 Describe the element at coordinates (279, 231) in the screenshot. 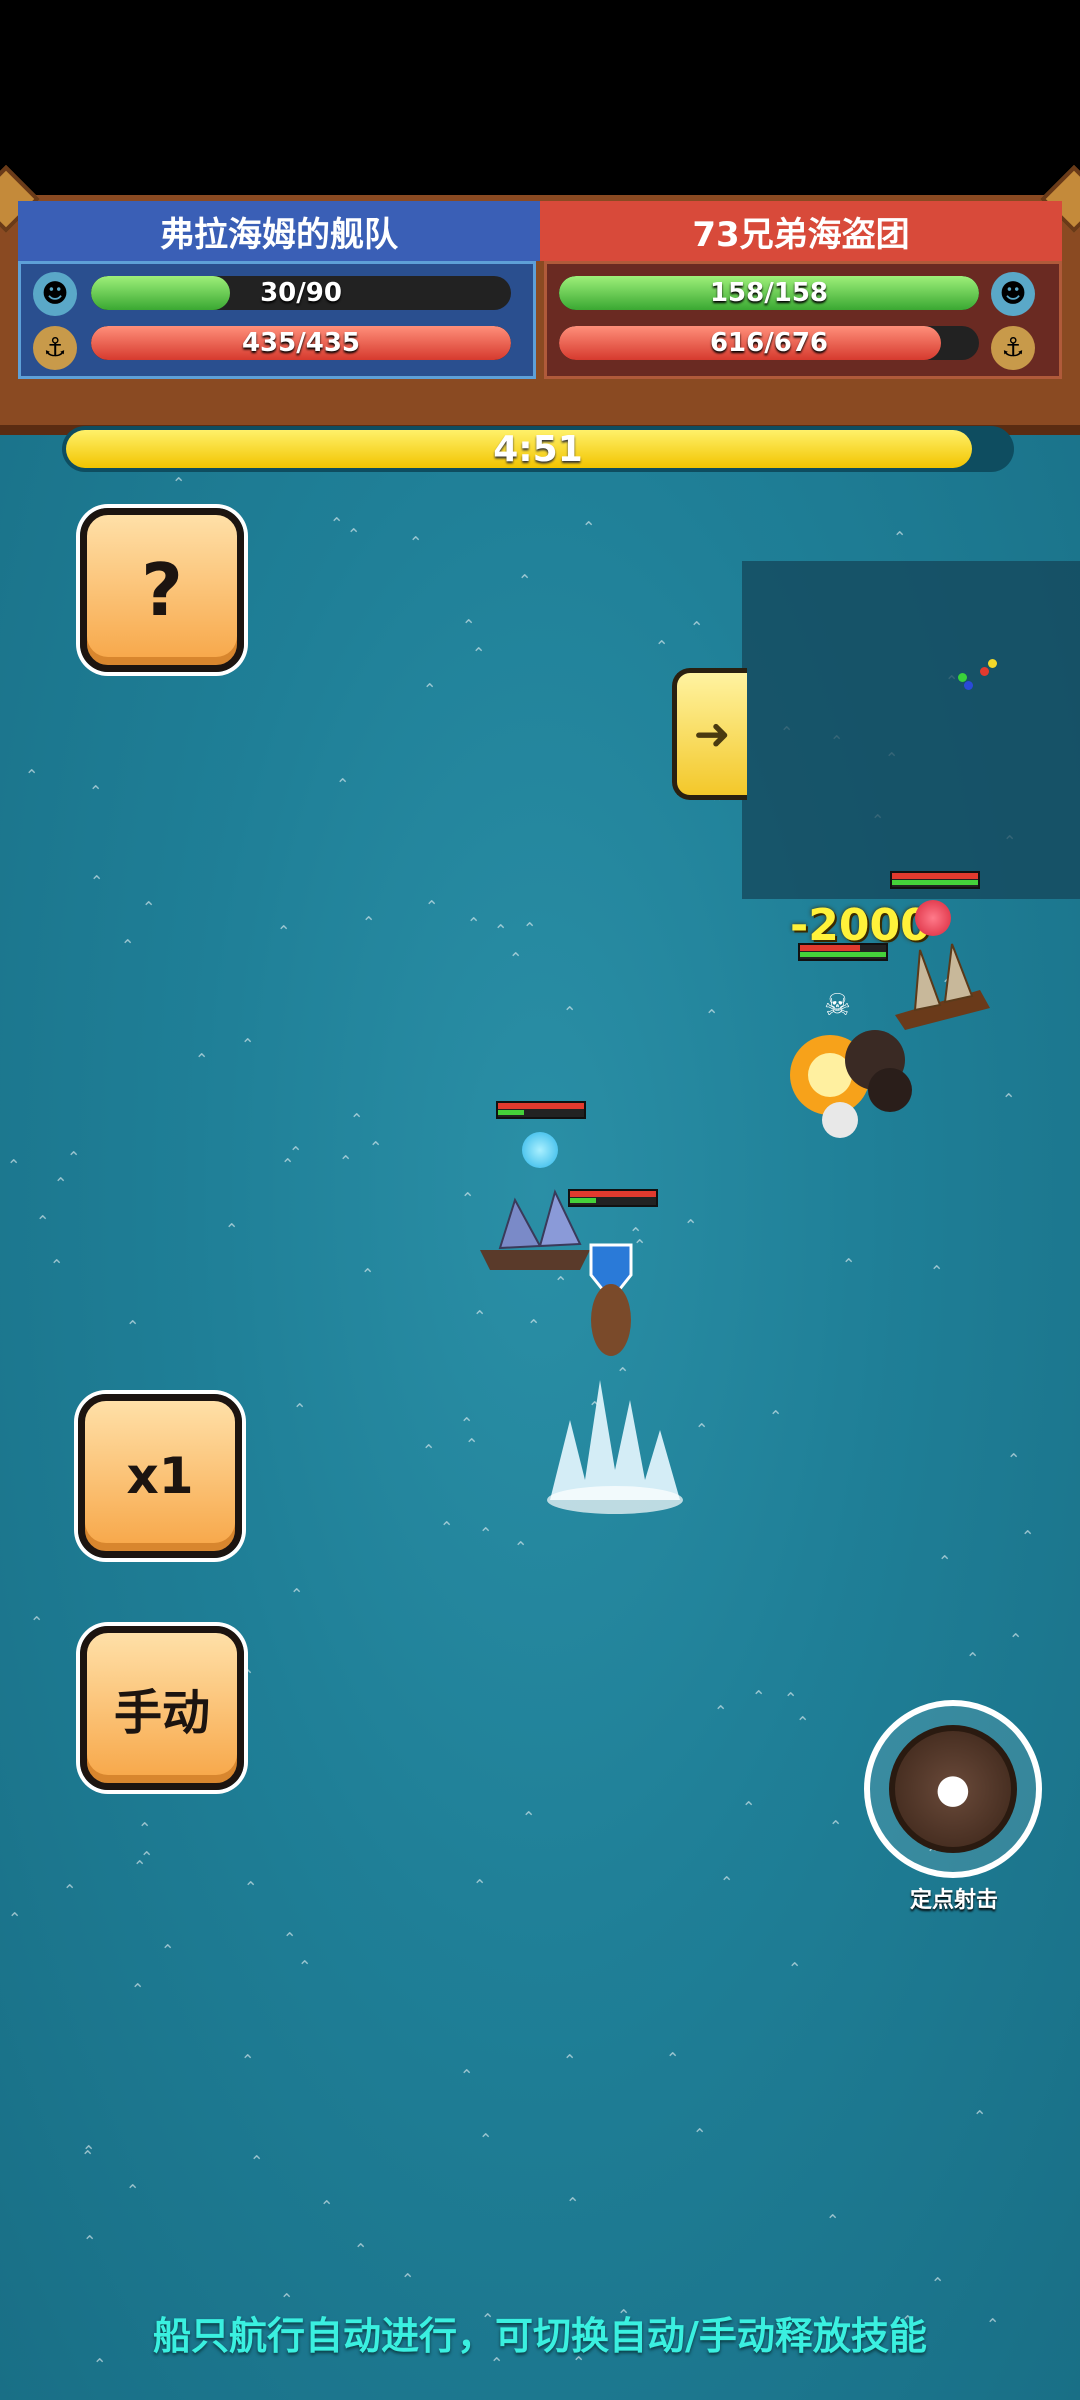

I see `ally-team-name: 弗拉海姆的舰队` at that location.